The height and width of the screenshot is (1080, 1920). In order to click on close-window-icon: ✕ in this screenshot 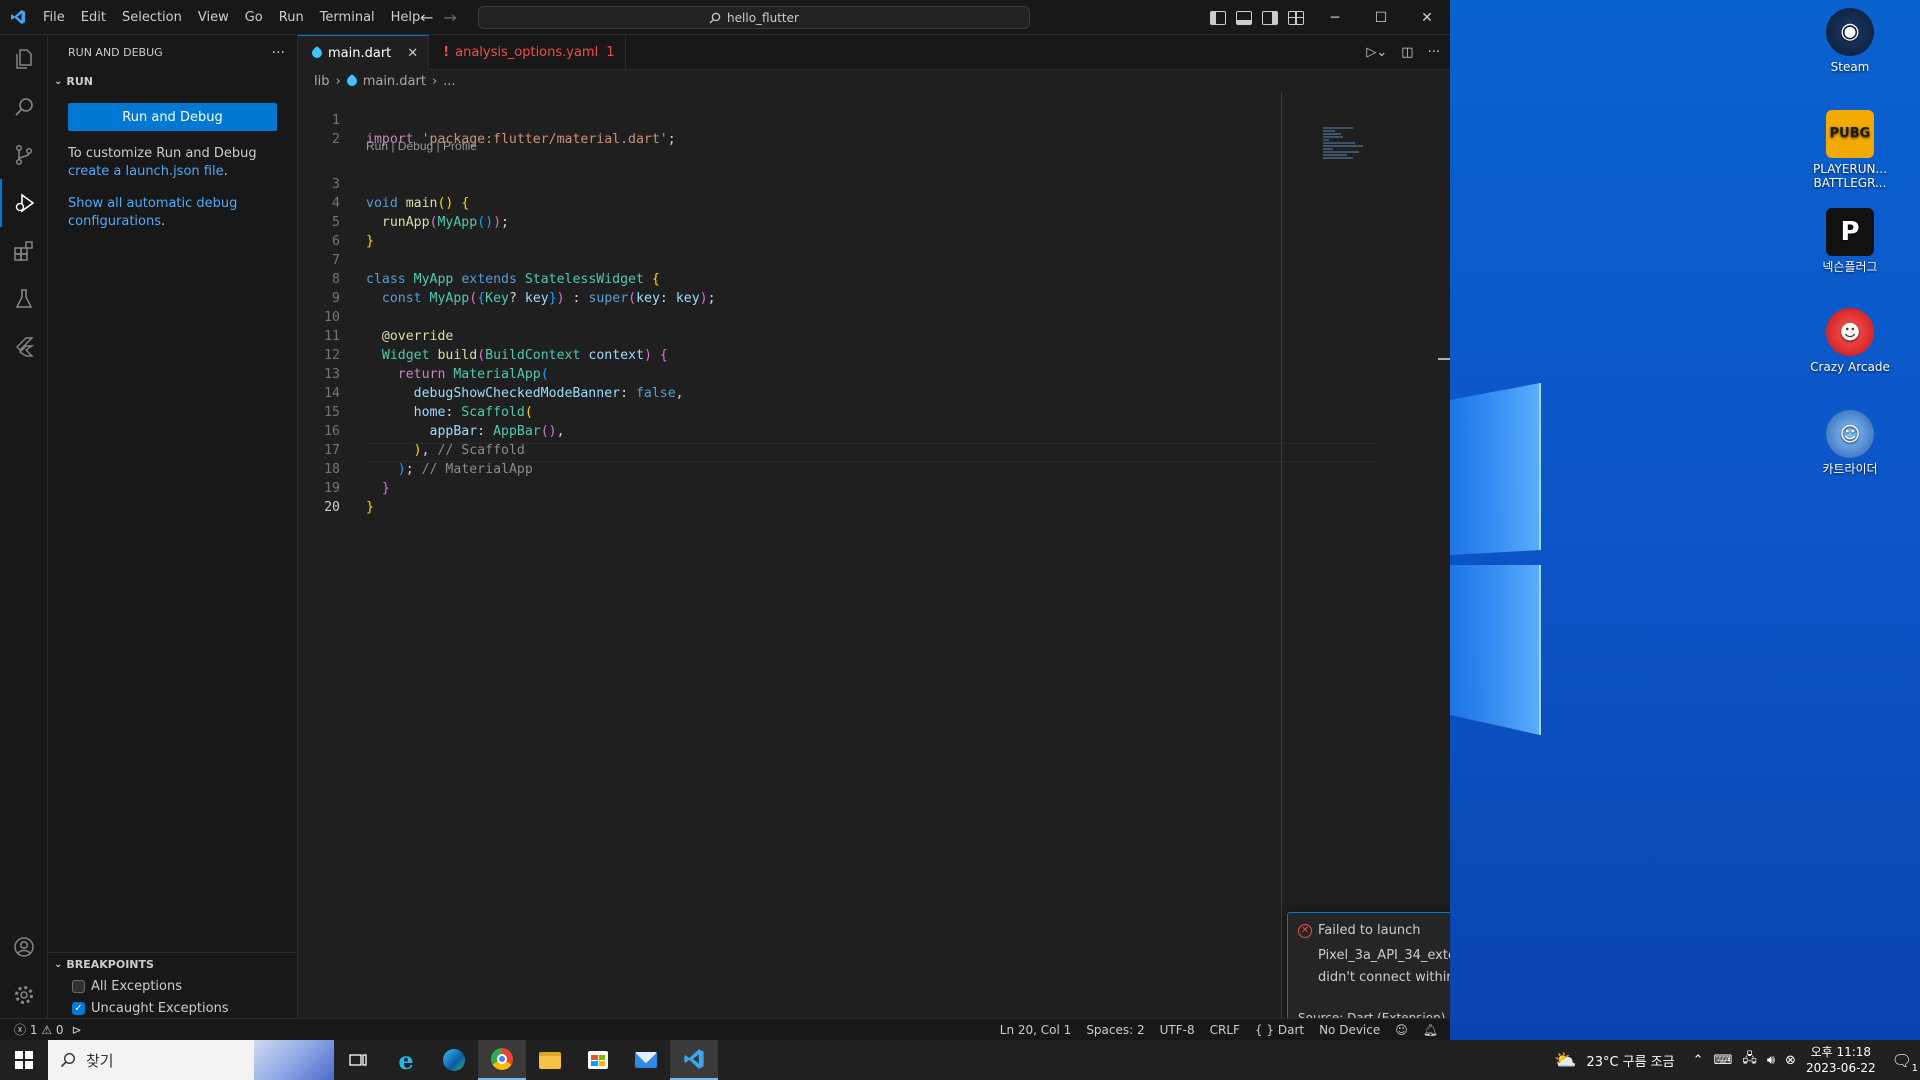, I will do `click(1427, 17)`.